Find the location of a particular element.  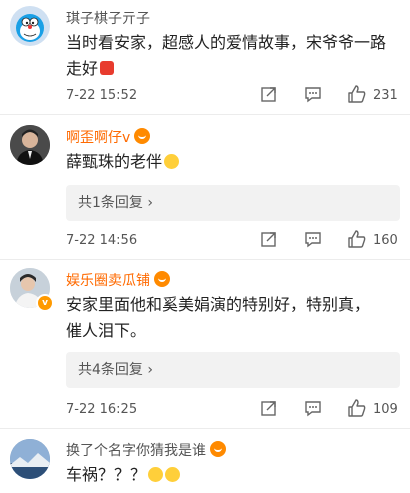

comment-item: 换了个名字你猜我是谁 车祸？？？ is located at coordinates (205, 461).